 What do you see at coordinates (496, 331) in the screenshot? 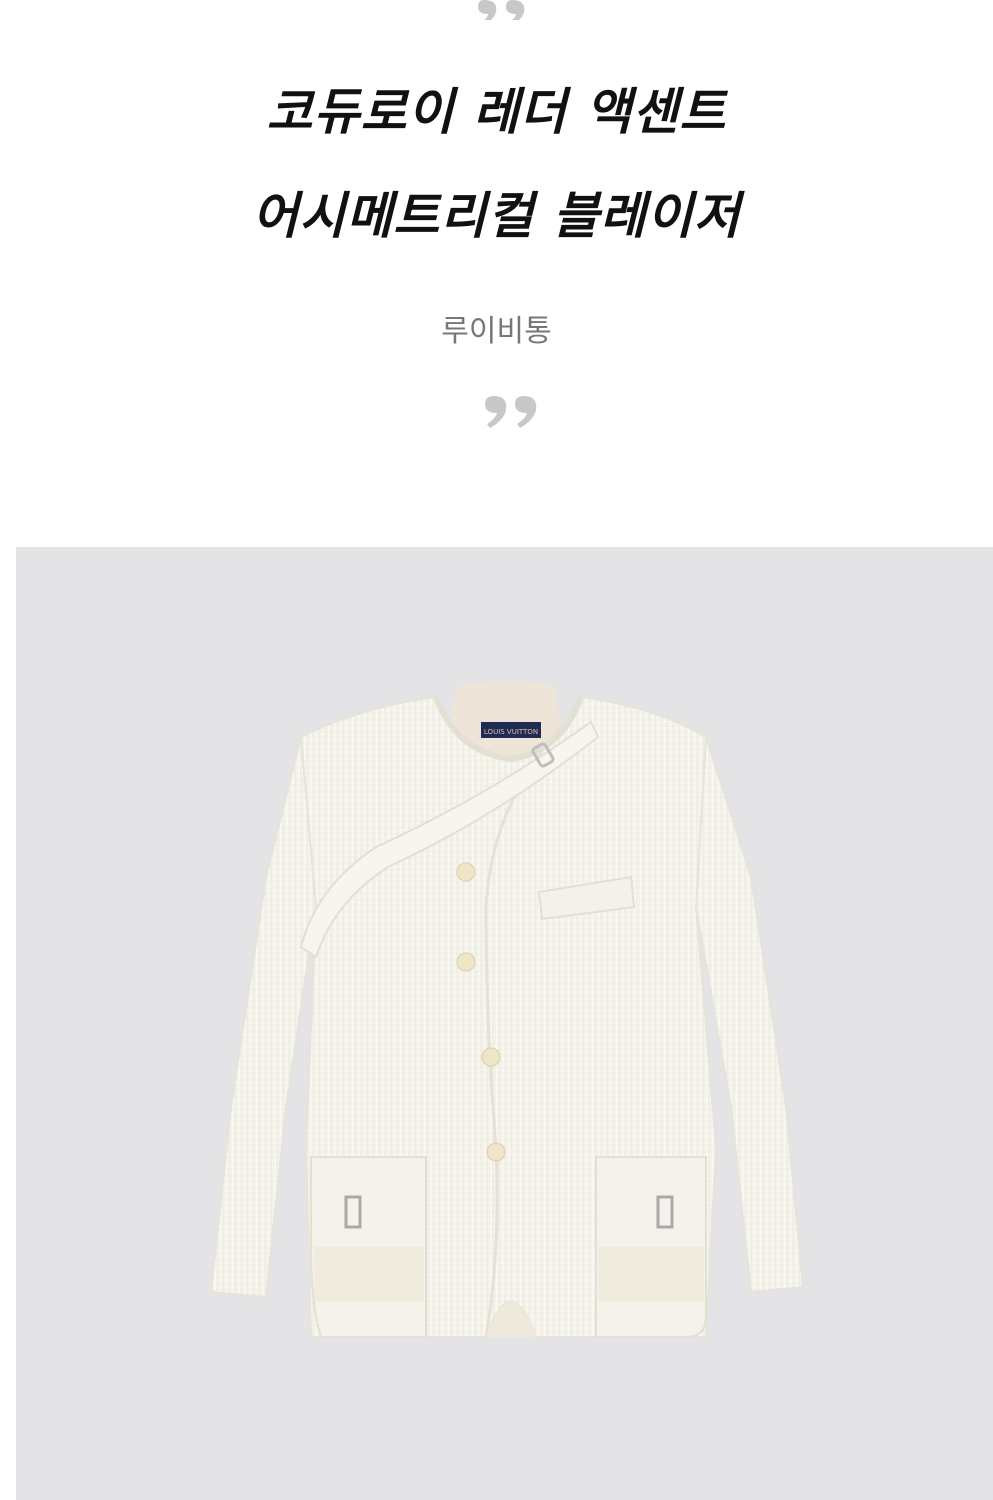
I see `brand-name: 루이비통` at bounding box center [496, 331].